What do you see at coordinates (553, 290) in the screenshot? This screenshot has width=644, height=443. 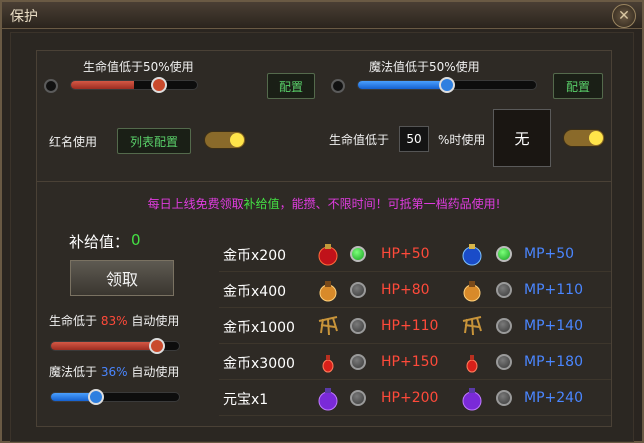 I see `mp-amount: MP+110` at bounding box center [553, 290].